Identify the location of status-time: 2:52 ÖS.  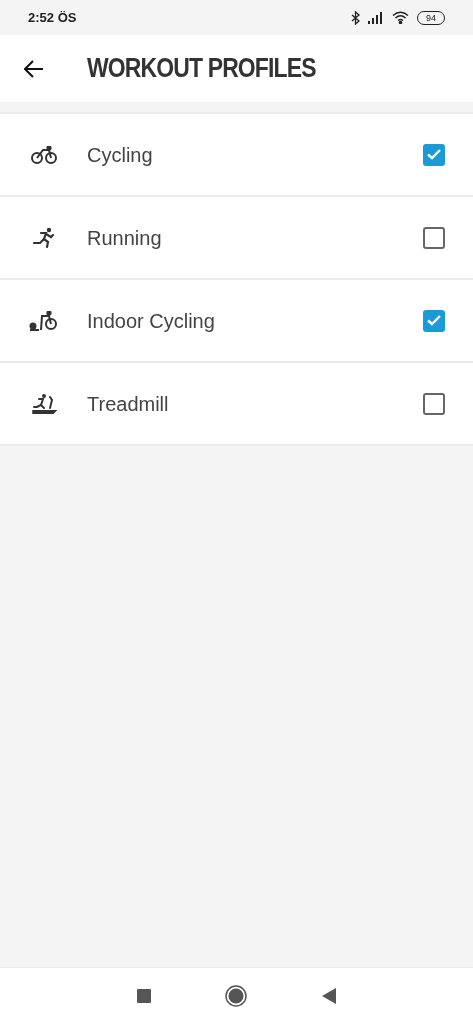
(52, 17).